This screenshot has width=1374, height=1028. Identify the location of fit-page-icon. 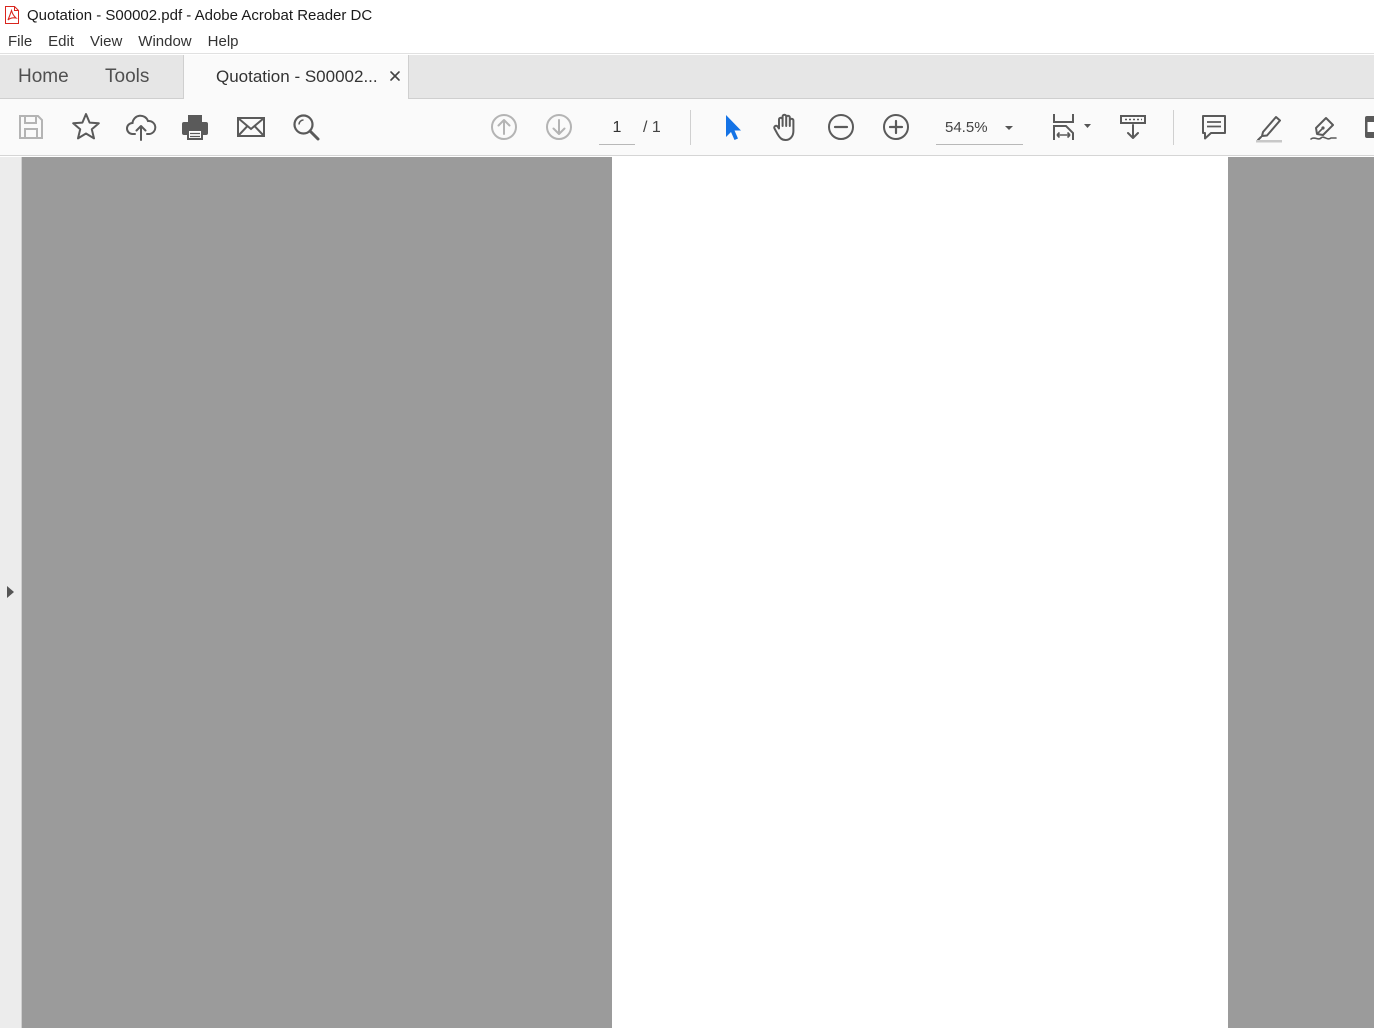
(1072, 127).